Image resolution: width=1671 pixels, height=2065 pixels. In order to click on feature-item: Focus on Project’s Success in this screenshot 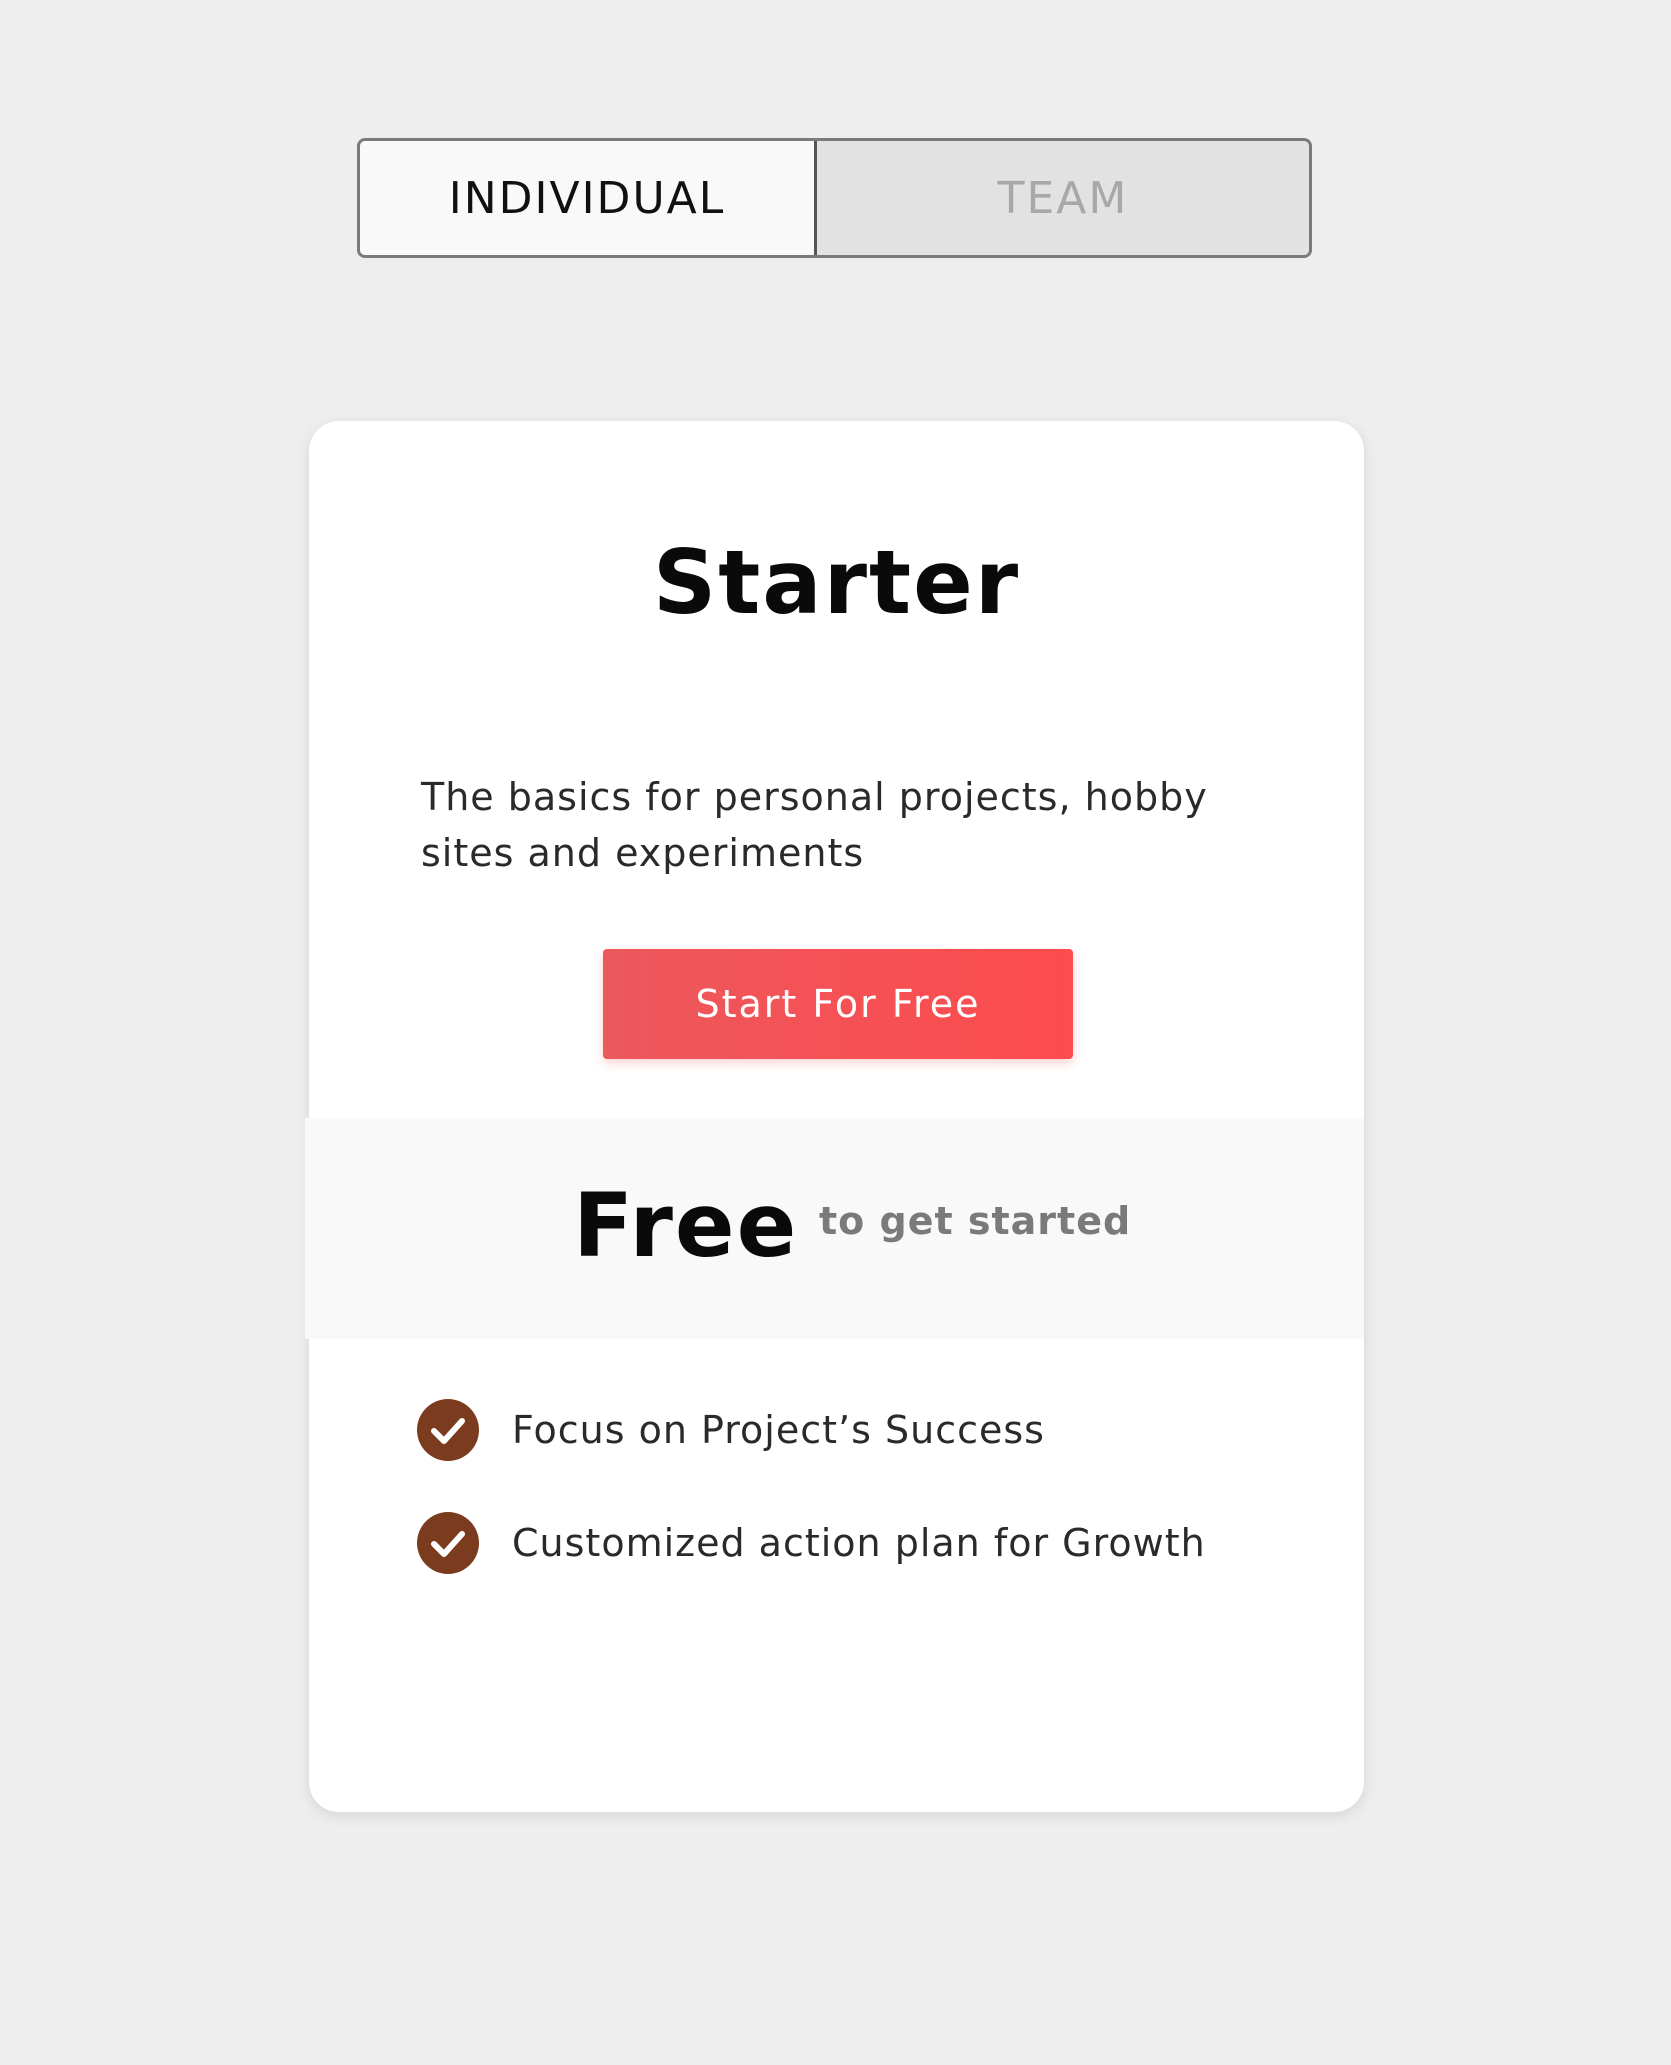, I will do `click(811, 1430)`.